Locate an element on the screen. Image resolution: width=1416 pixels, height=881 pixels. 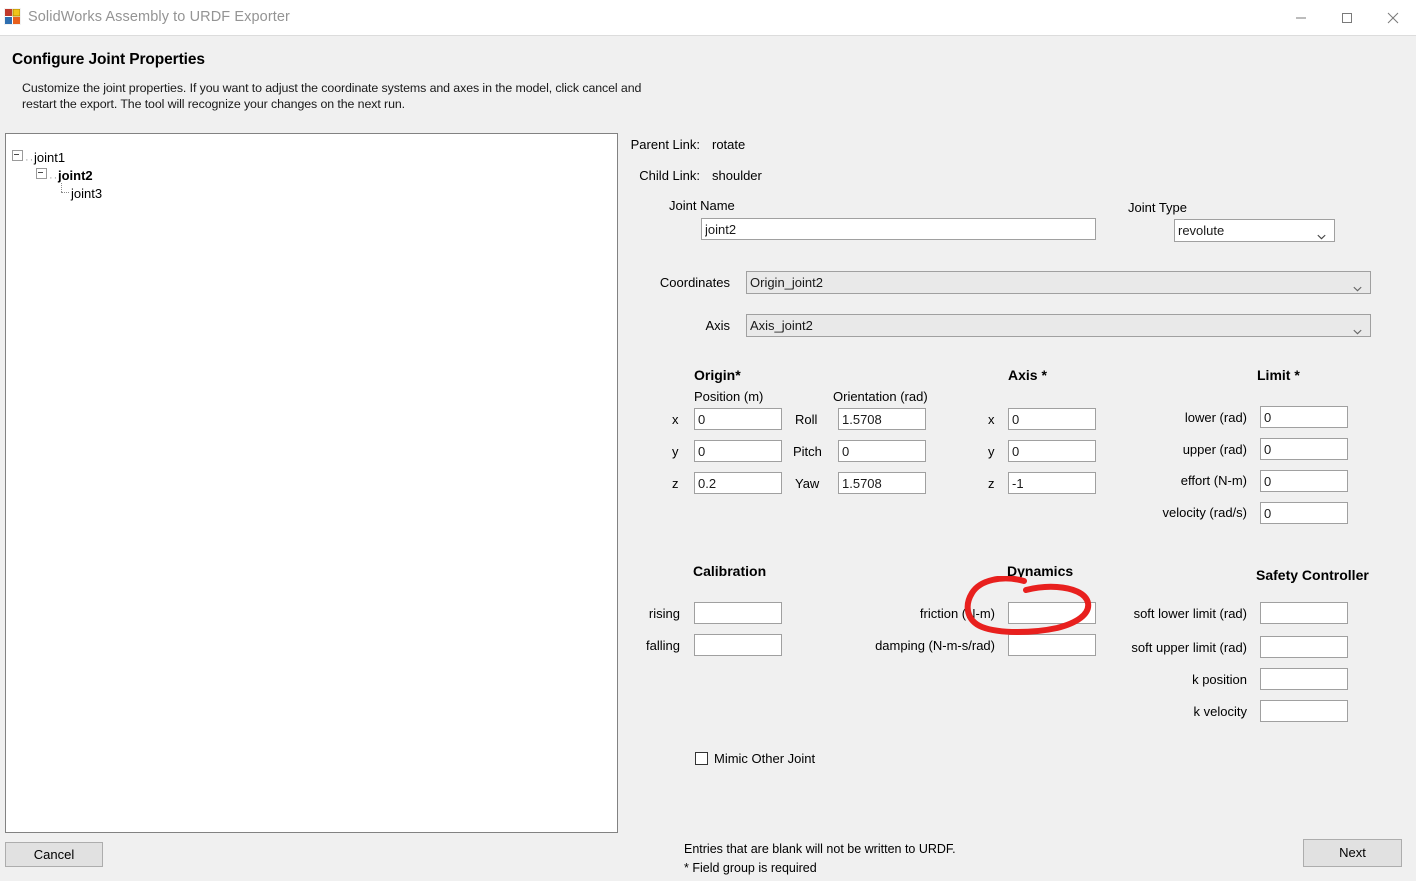
axis-reference-select: Axis_joint2 is located at coordinates (1058, 325).